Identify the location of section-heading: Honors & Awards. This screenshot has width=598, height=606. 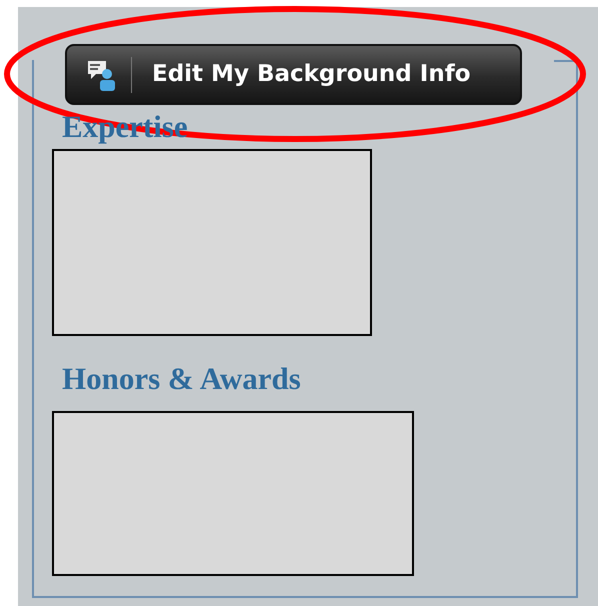
(182, 379).